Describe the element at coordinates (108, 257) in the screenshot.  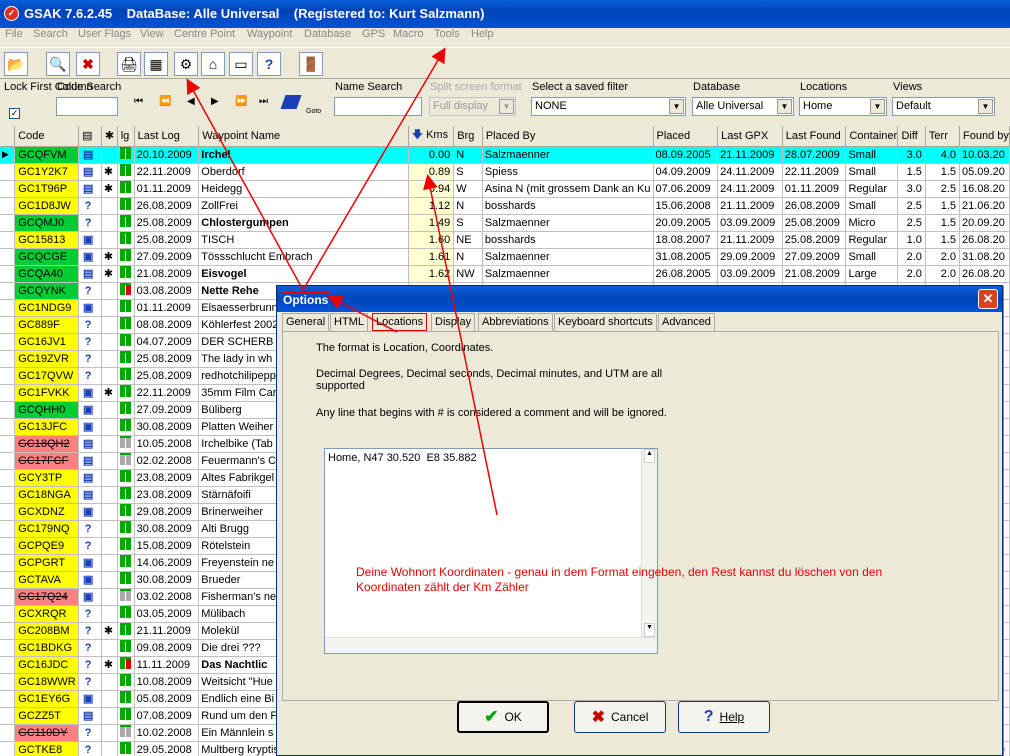
I see `travel-bug-icon: ✱` at that location.